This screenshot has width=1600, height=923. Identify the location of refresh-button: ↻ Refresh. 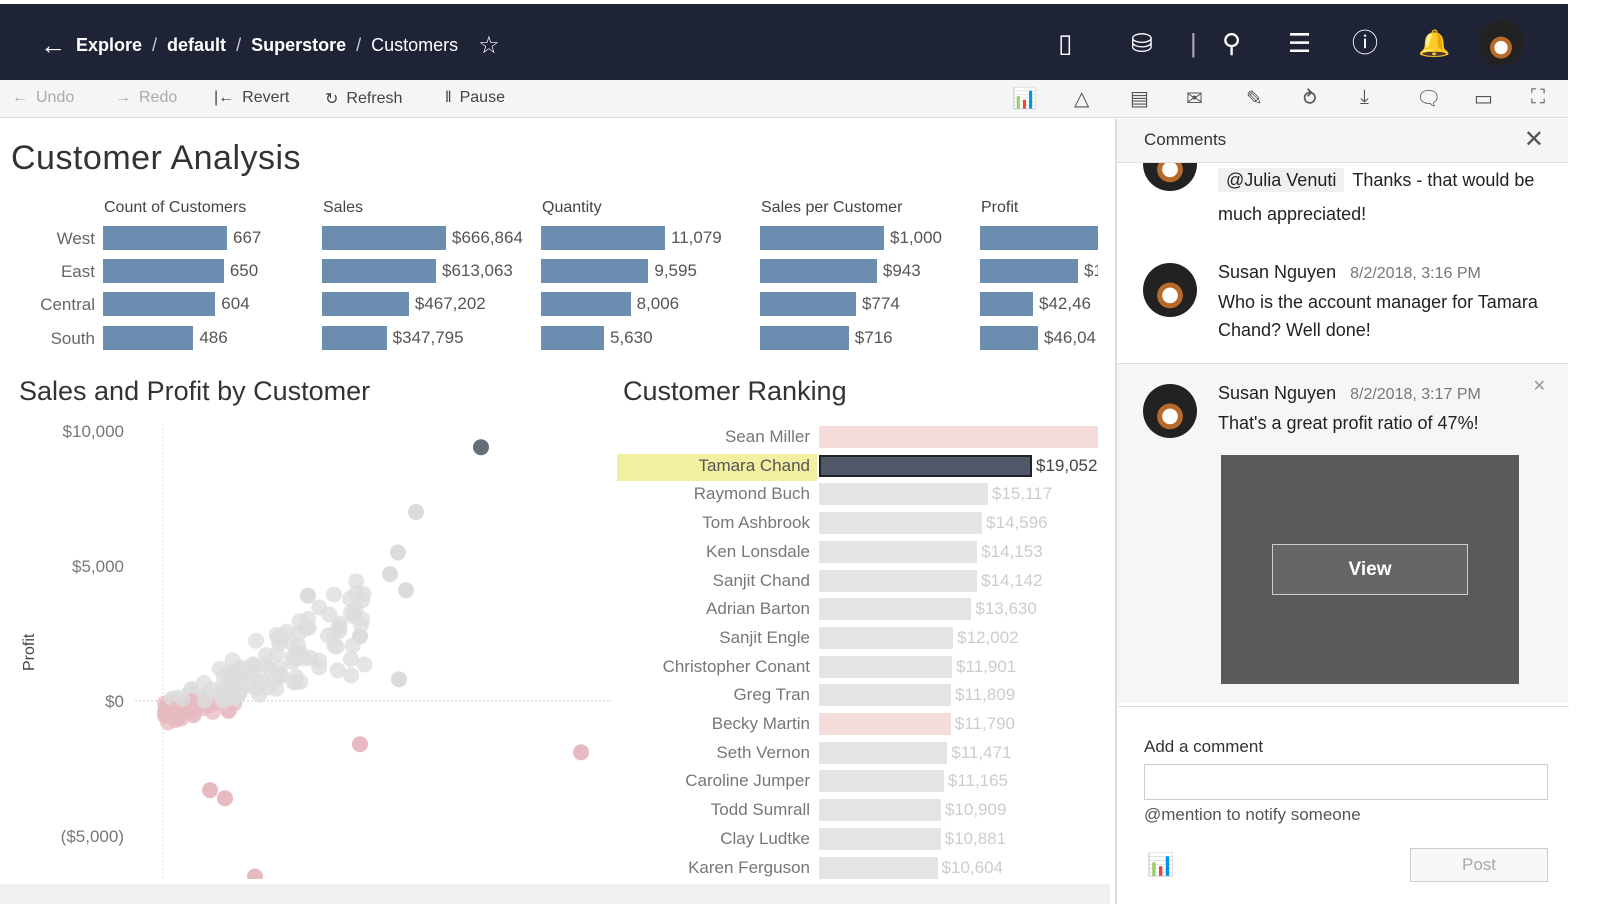
(363, 99).